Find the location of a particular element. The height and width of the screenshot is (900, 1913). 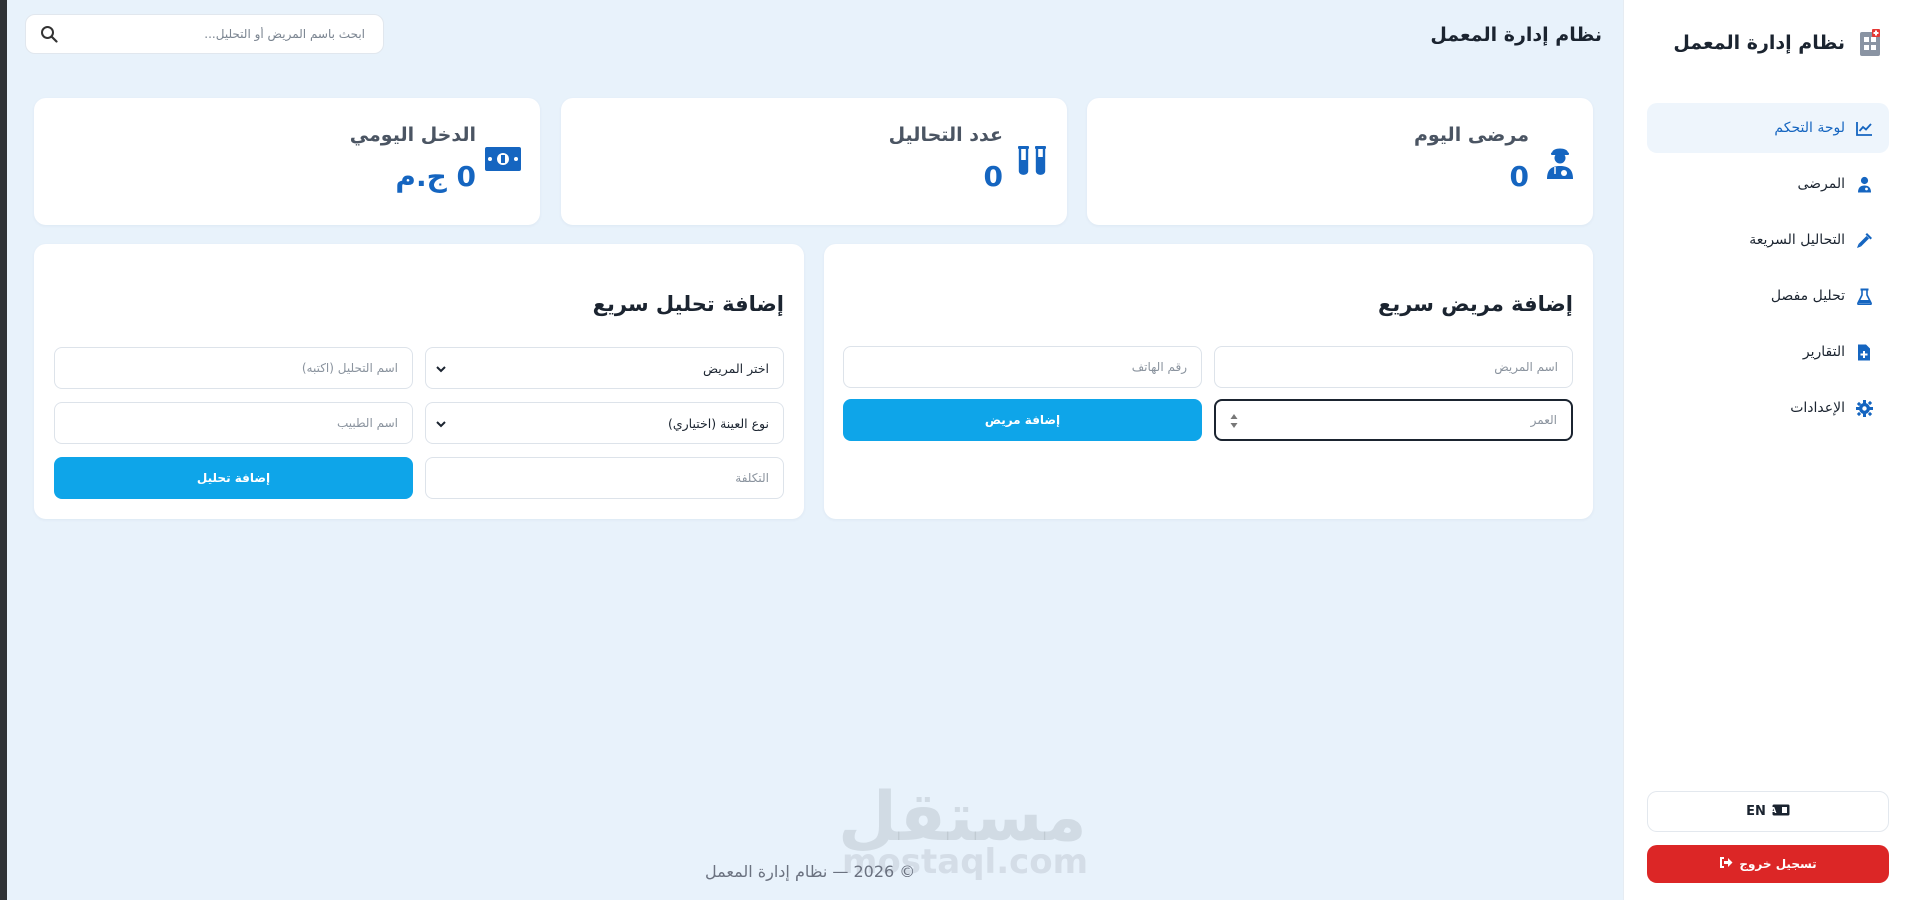

phone-input is located at coordinates (1022, 367).